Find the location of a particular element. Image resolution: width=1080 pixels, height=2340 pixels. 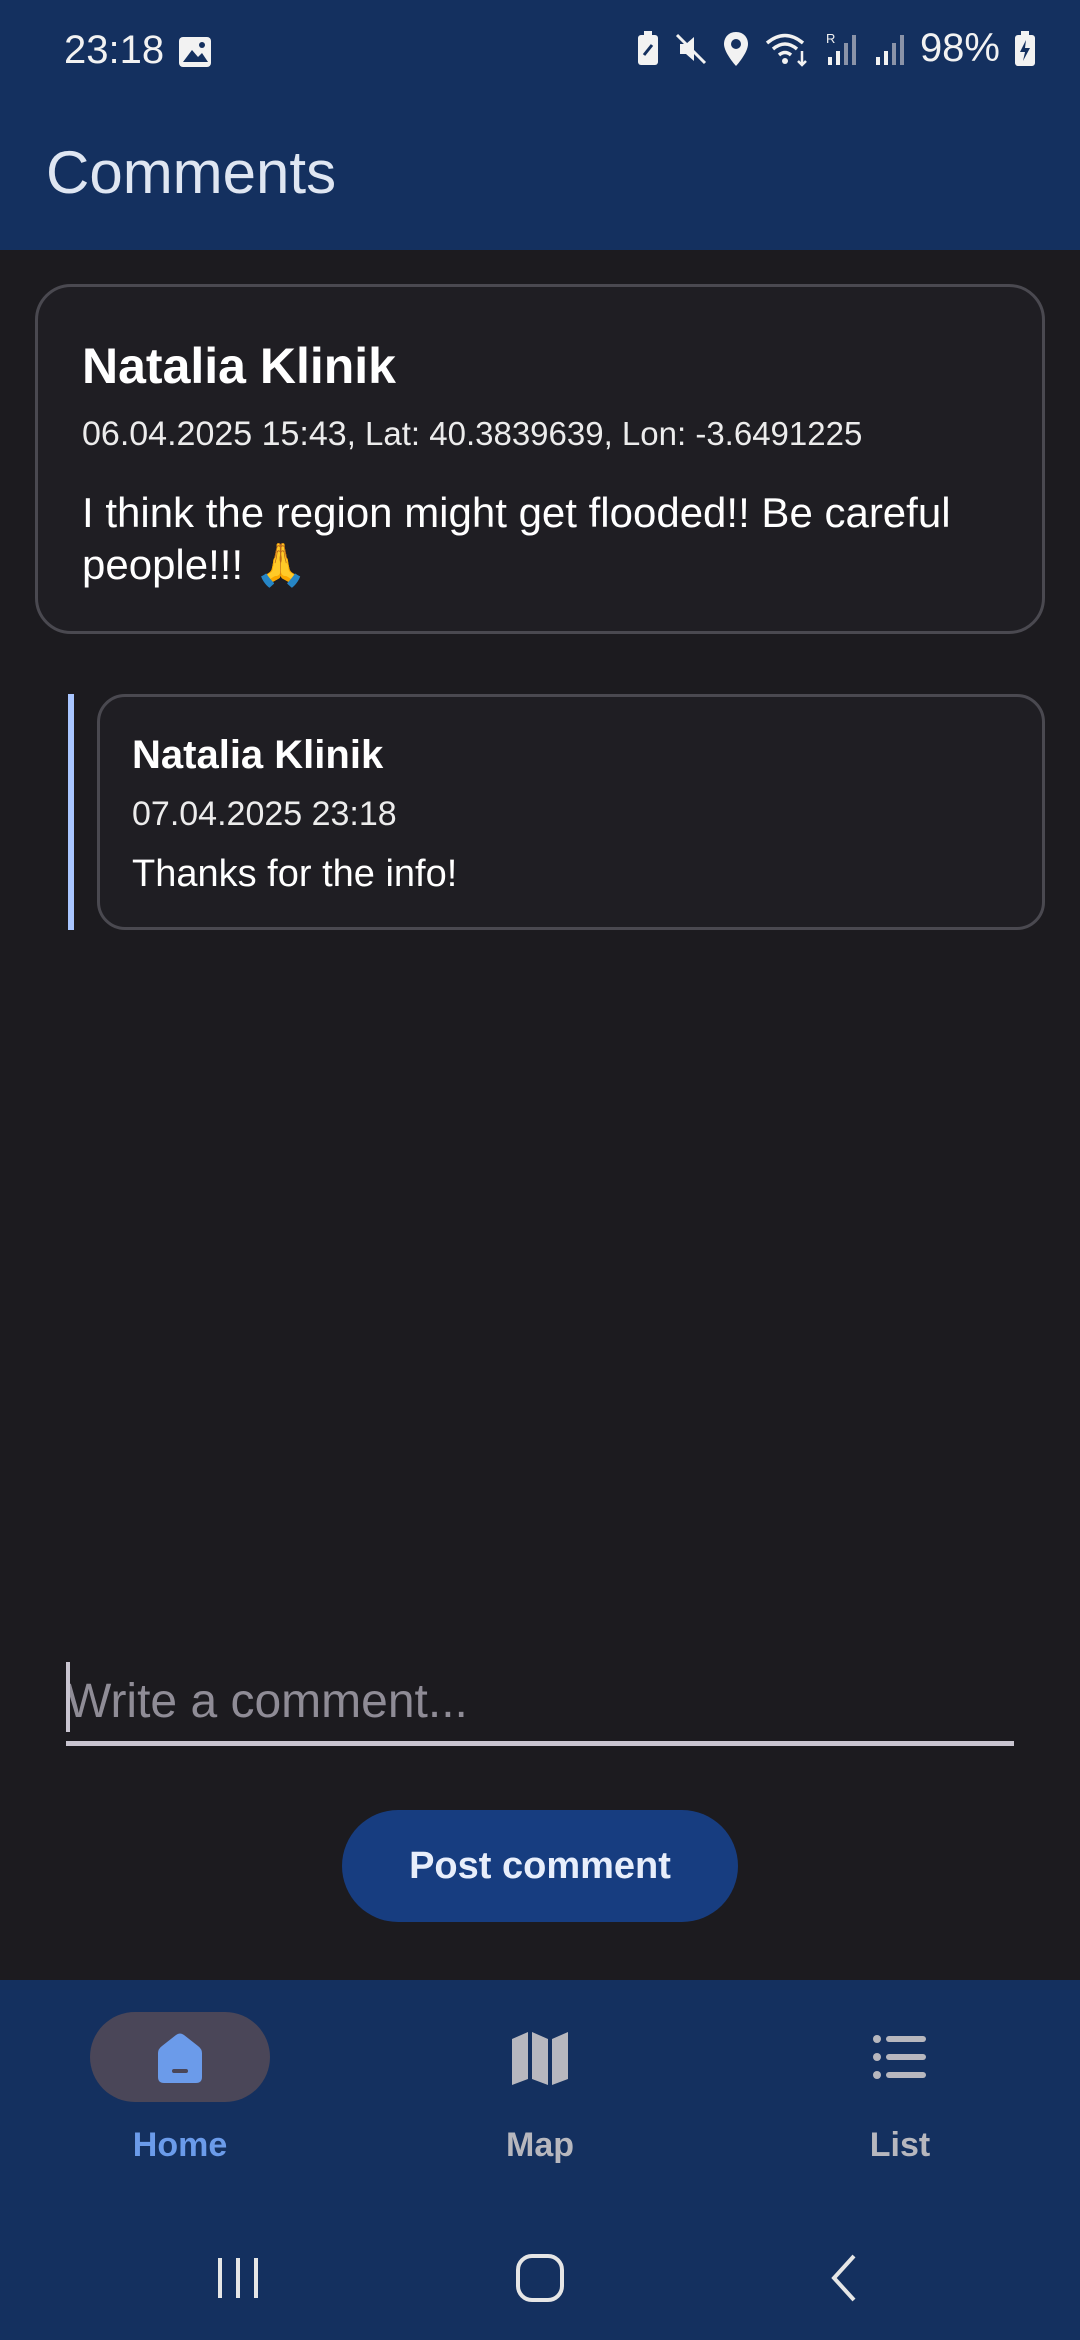

nav-label-home: Home is located at coordinates (180, 2145).